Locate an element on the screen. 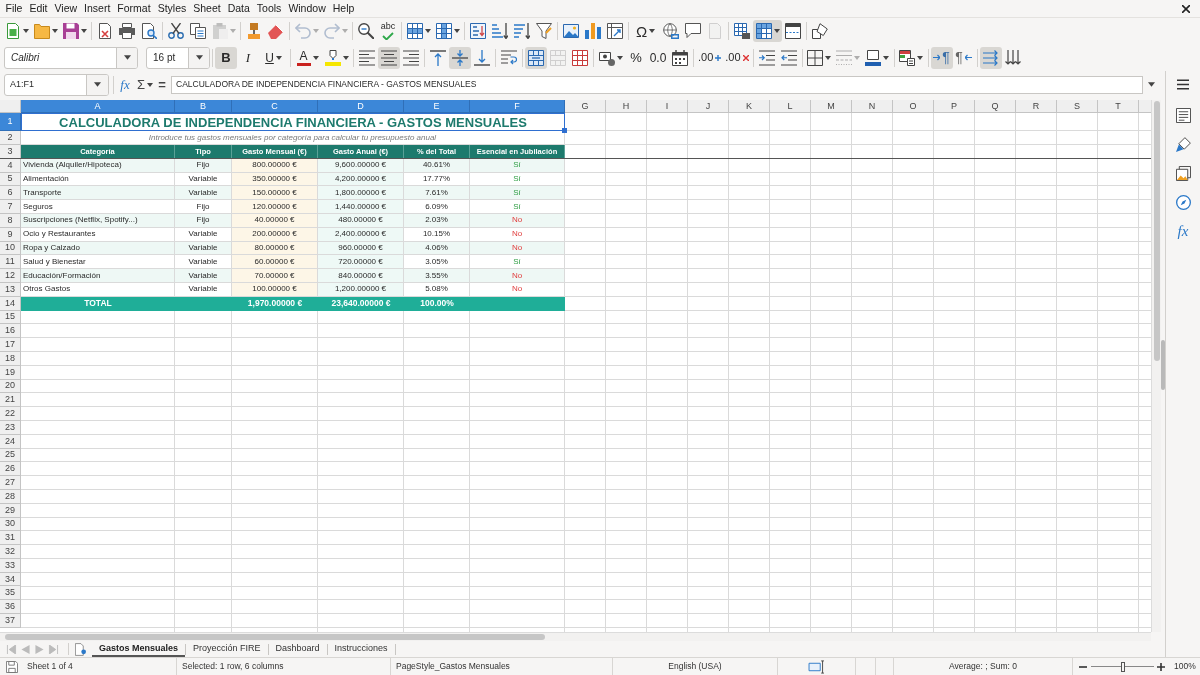 This screenshot has width=1200, height=675. vertical-scrollbar is located at coordinates (1156, 366).